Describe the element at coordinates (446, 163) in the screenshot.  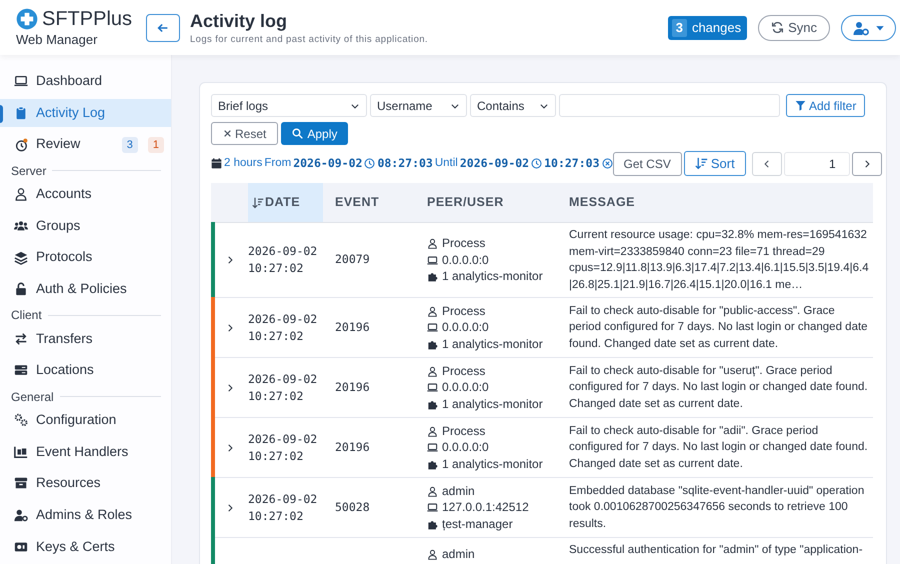
I see `range-label: Until` at that location.